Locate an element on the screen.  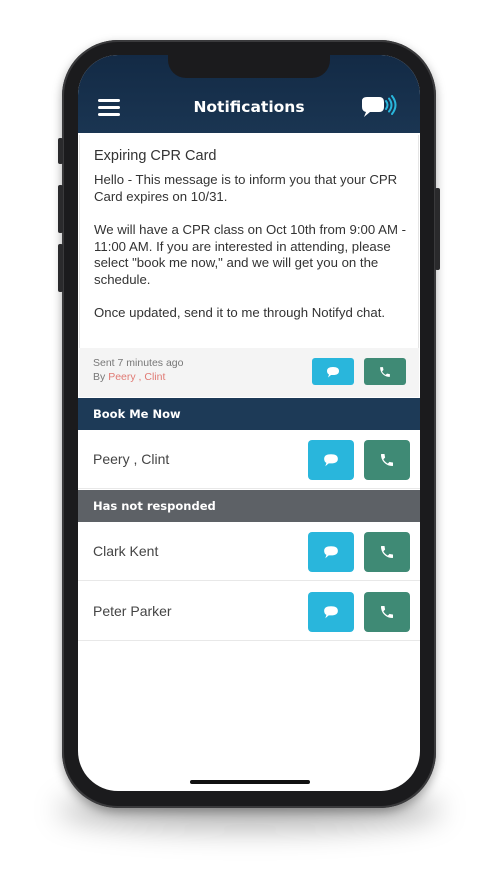
notifyd-chat-logo-icon is located at coordinates (379, 108).